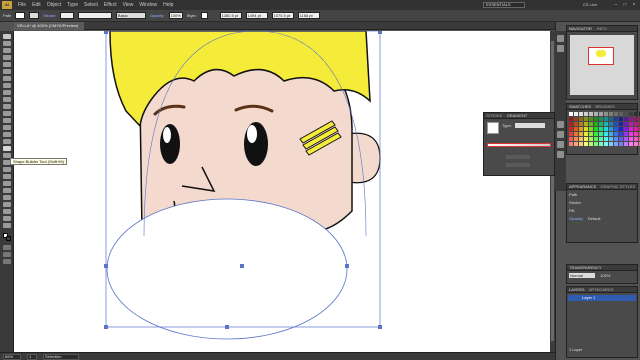  Describe the element at coordinates (7, 50) in the screenshot. I see `magic-wand-tool-icon` at that location.